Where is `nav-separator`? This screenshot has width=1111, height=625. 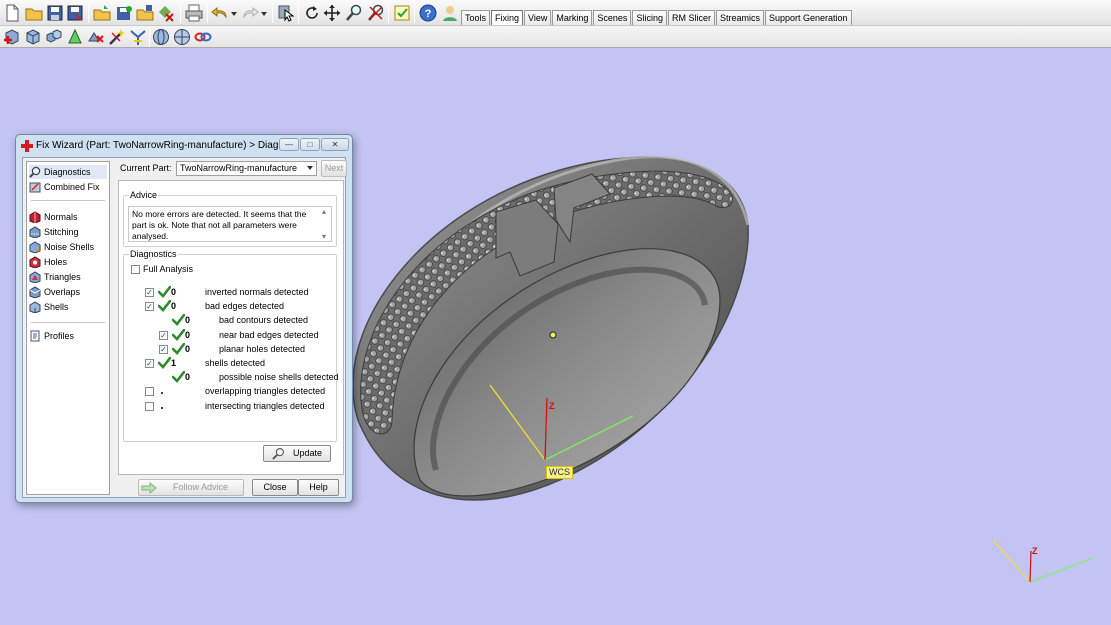 nav-separator is located at coordinates (68, 200).